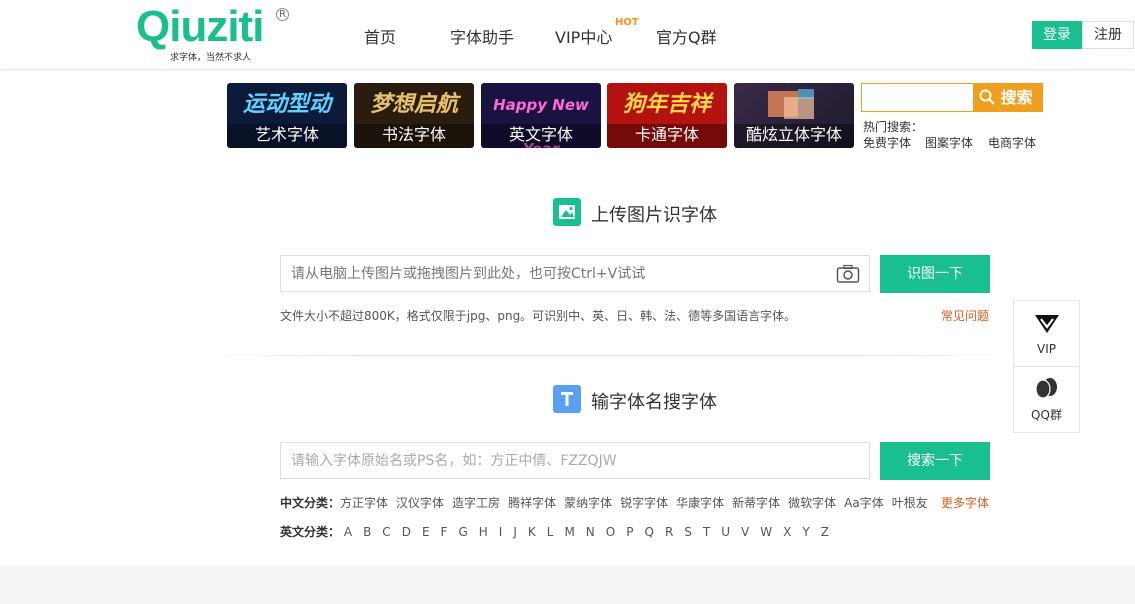 Image resolution: width=1135 pixels, height=604 pixels. I want to click on cn-category-link: 造字工房, so click(476, 503).